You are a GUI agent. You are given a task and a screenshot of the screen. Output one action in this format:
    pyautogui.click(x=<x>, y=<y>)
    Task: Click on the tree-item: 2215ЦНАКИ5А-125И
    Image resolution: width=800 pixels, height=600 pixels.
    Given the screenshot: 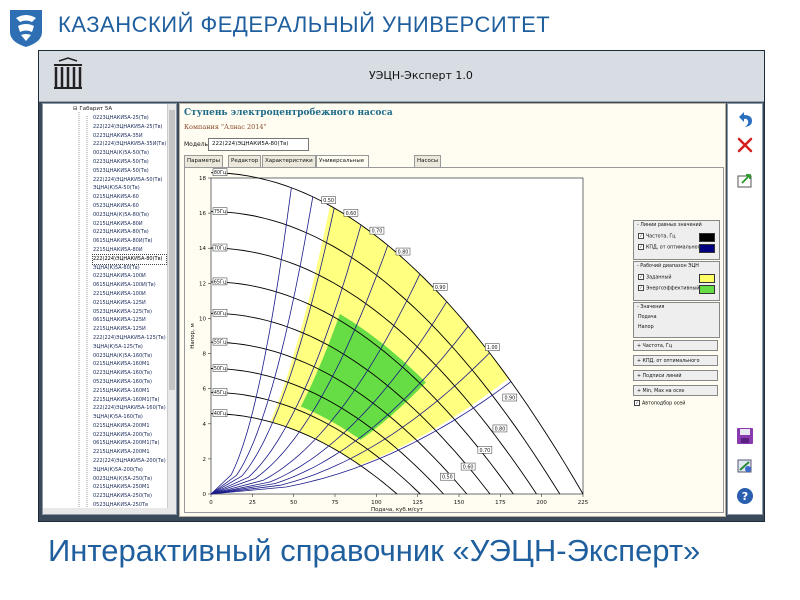 What is the action you would take?
    pyautogui.click(x=129, y=329)
    